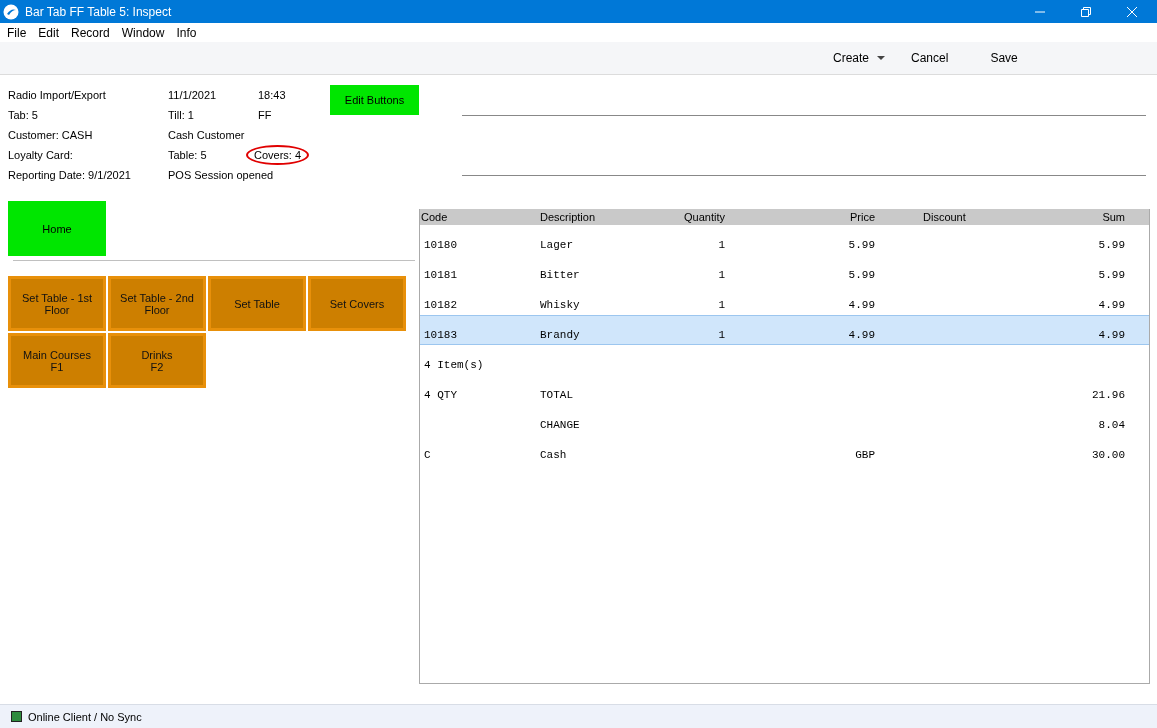  Describe the element at coordinates (57, 360) in the screenshot. I see `pos-button: Main Courses F1` at that location.